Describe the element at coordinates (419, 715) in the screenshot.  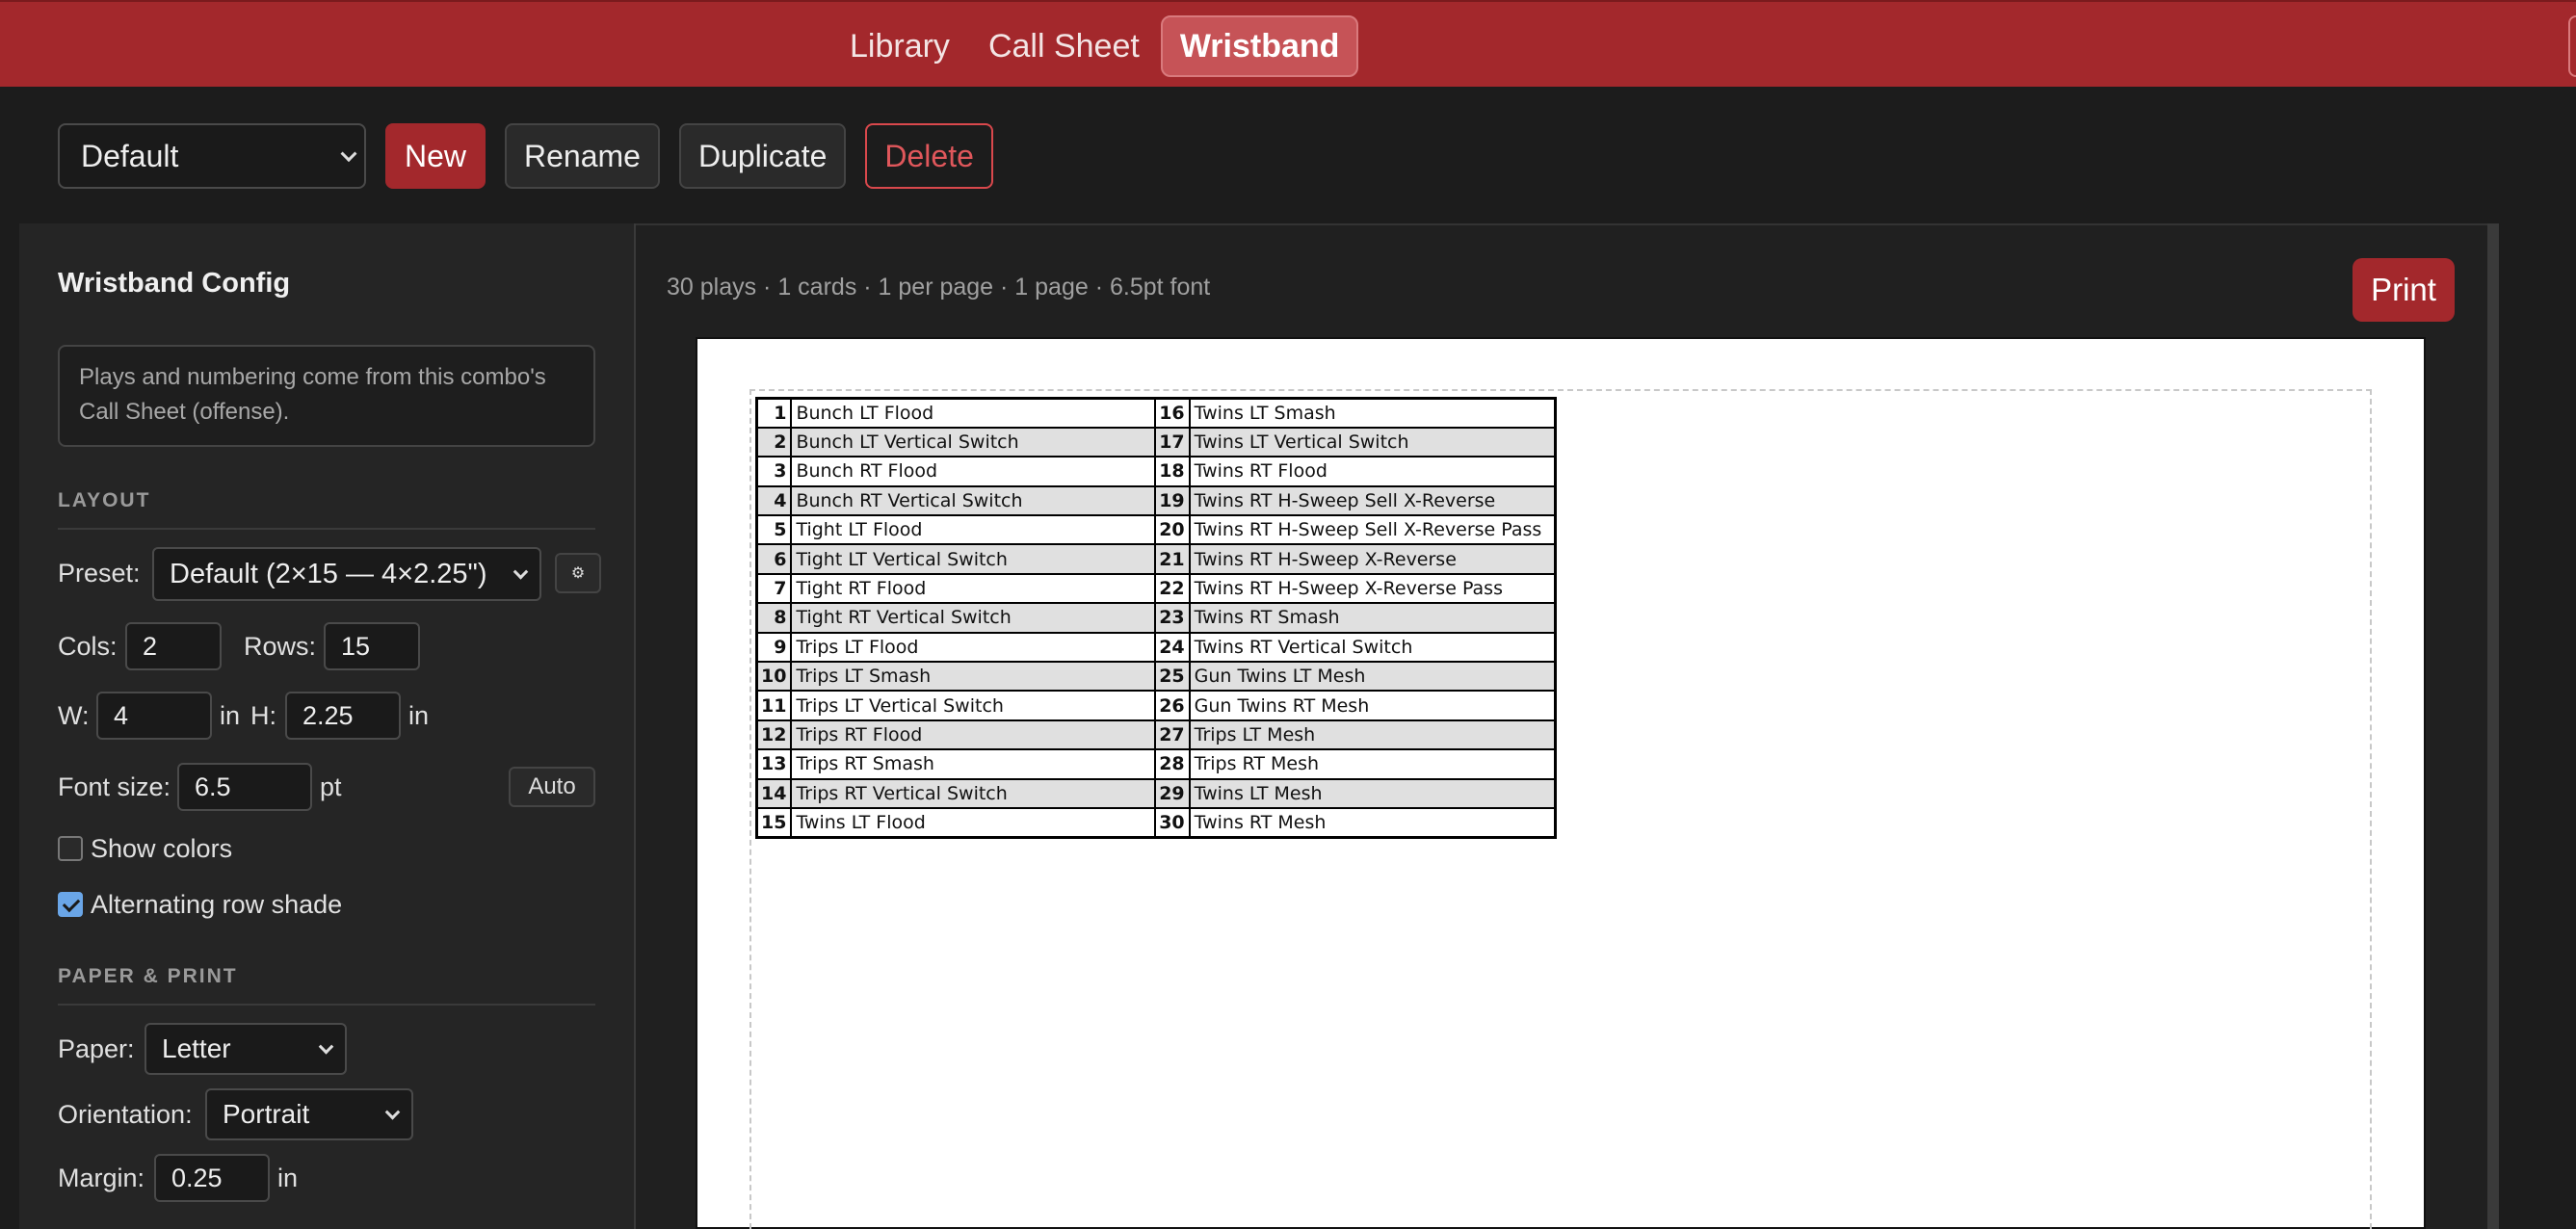
I see `height-unit: in` at that location.